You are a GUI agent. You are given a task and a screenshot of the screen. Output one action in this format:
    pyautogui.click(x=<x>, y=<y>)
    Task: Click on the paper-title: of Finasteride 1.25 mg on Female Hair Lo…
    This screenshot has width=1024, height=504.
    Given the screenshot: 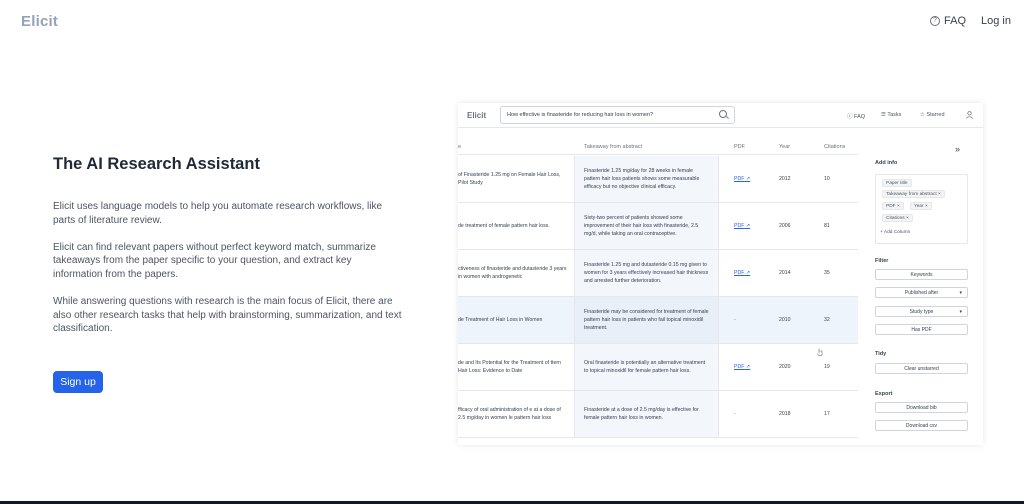 What is the action you would take?
    pyautogui.click(x=513, y=179)
    